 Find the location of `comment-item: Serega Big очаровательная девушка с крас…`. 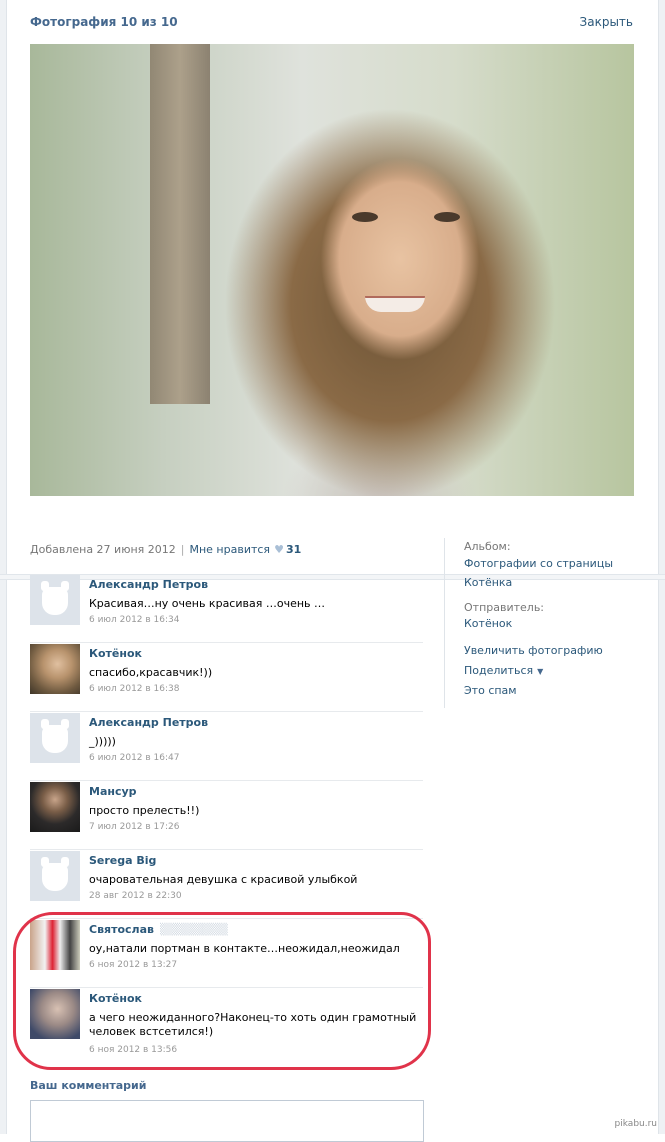

comment-item: Serega Big очаровательная девушка с крас… is located at coordinates (226, 884).